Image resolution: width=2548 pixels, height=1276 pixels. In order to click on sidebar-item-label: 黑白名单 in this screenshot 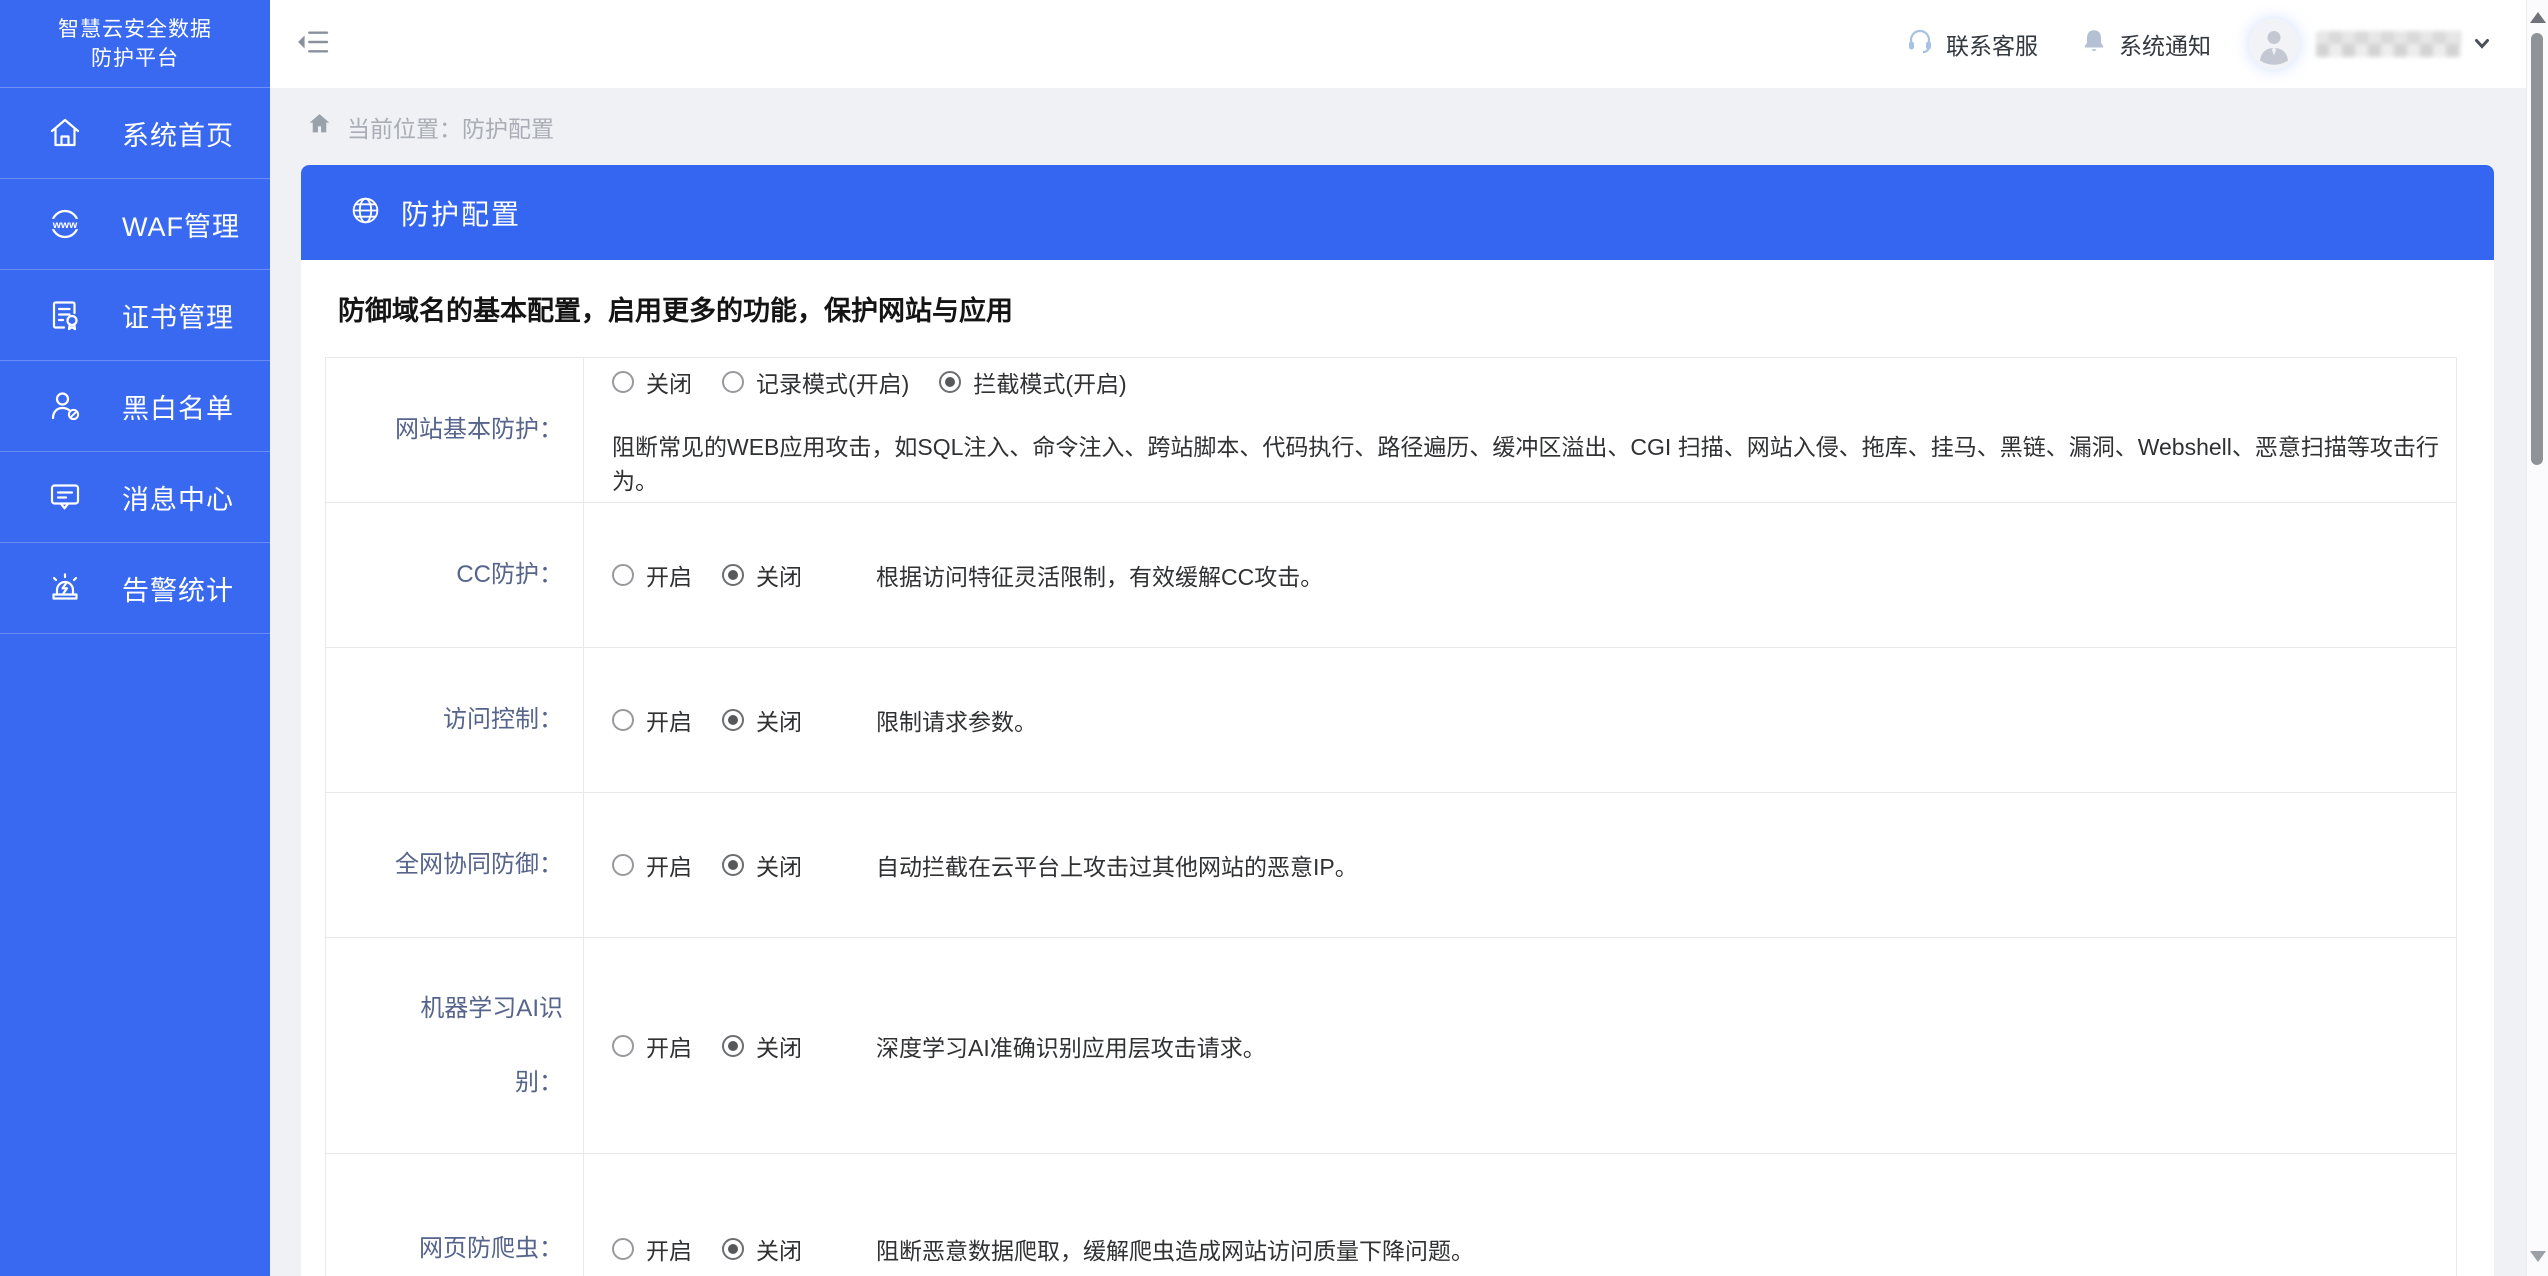, I will do `click(178, 408)`.